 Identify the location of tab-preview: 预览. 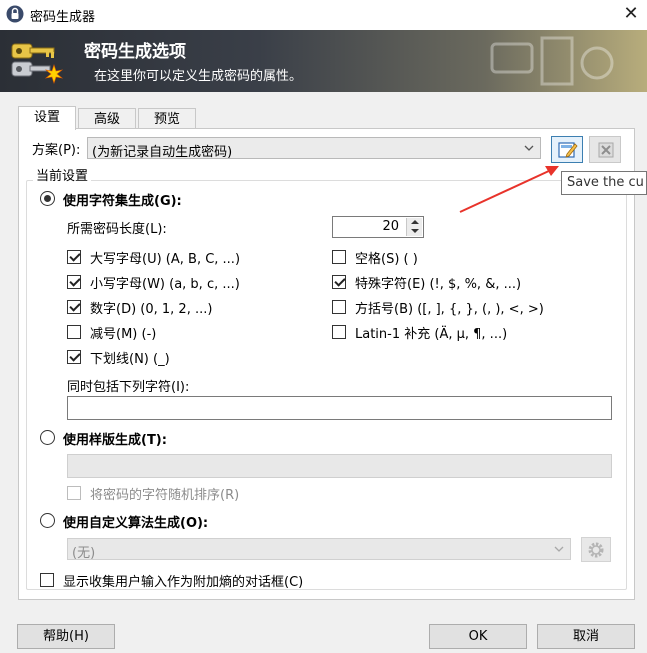
(167, 118).